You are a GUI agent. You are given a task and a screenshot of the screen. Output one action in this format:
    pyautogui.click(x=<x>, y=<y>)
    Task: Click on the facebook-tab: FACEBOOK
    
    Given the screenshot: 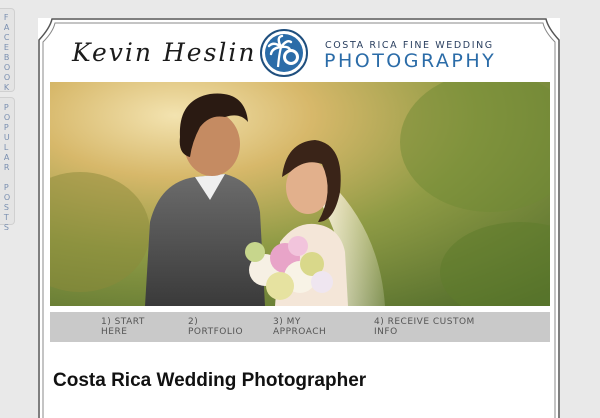 What is the action you would take?
    pyautogui.click(x=7, y=50)
    